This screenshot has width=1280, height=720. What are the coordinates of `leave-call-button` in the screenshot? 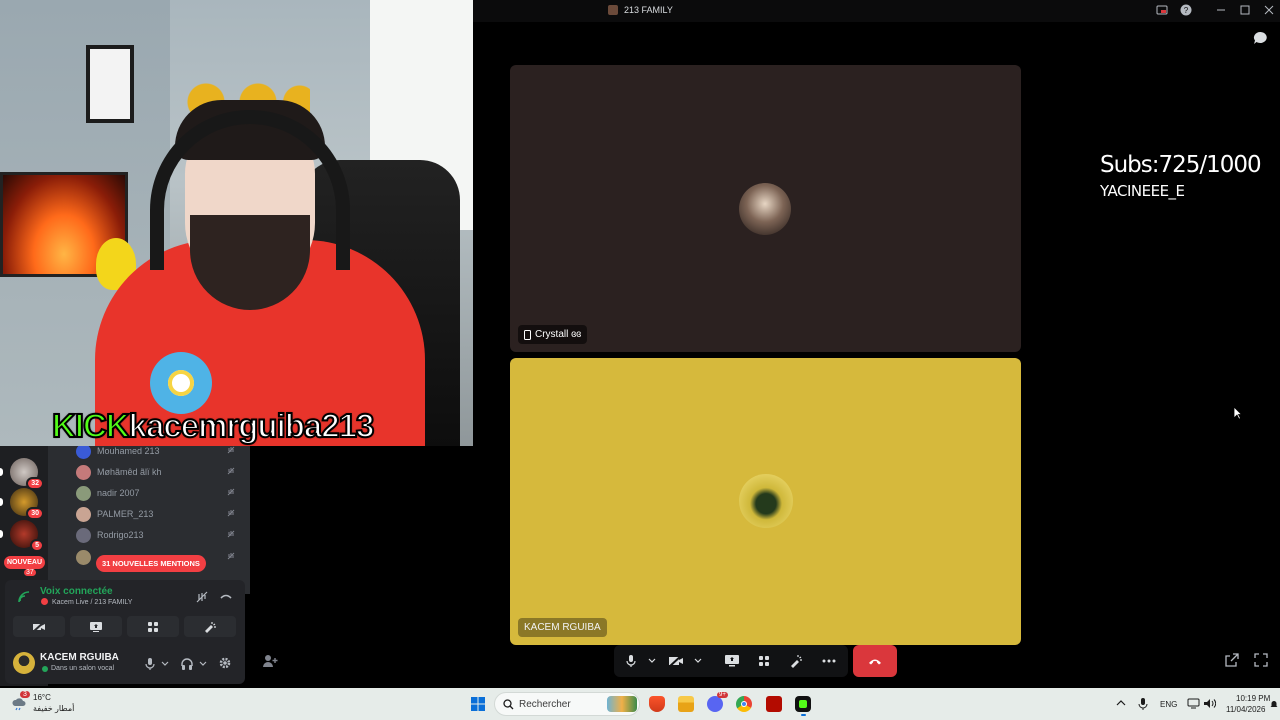 It's located at (875, 661).